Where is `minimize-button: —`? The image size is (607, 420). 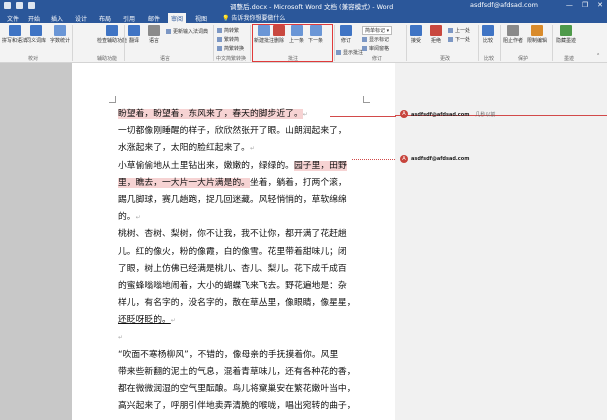
minimize-button: — is located at coordinates (569, 5).